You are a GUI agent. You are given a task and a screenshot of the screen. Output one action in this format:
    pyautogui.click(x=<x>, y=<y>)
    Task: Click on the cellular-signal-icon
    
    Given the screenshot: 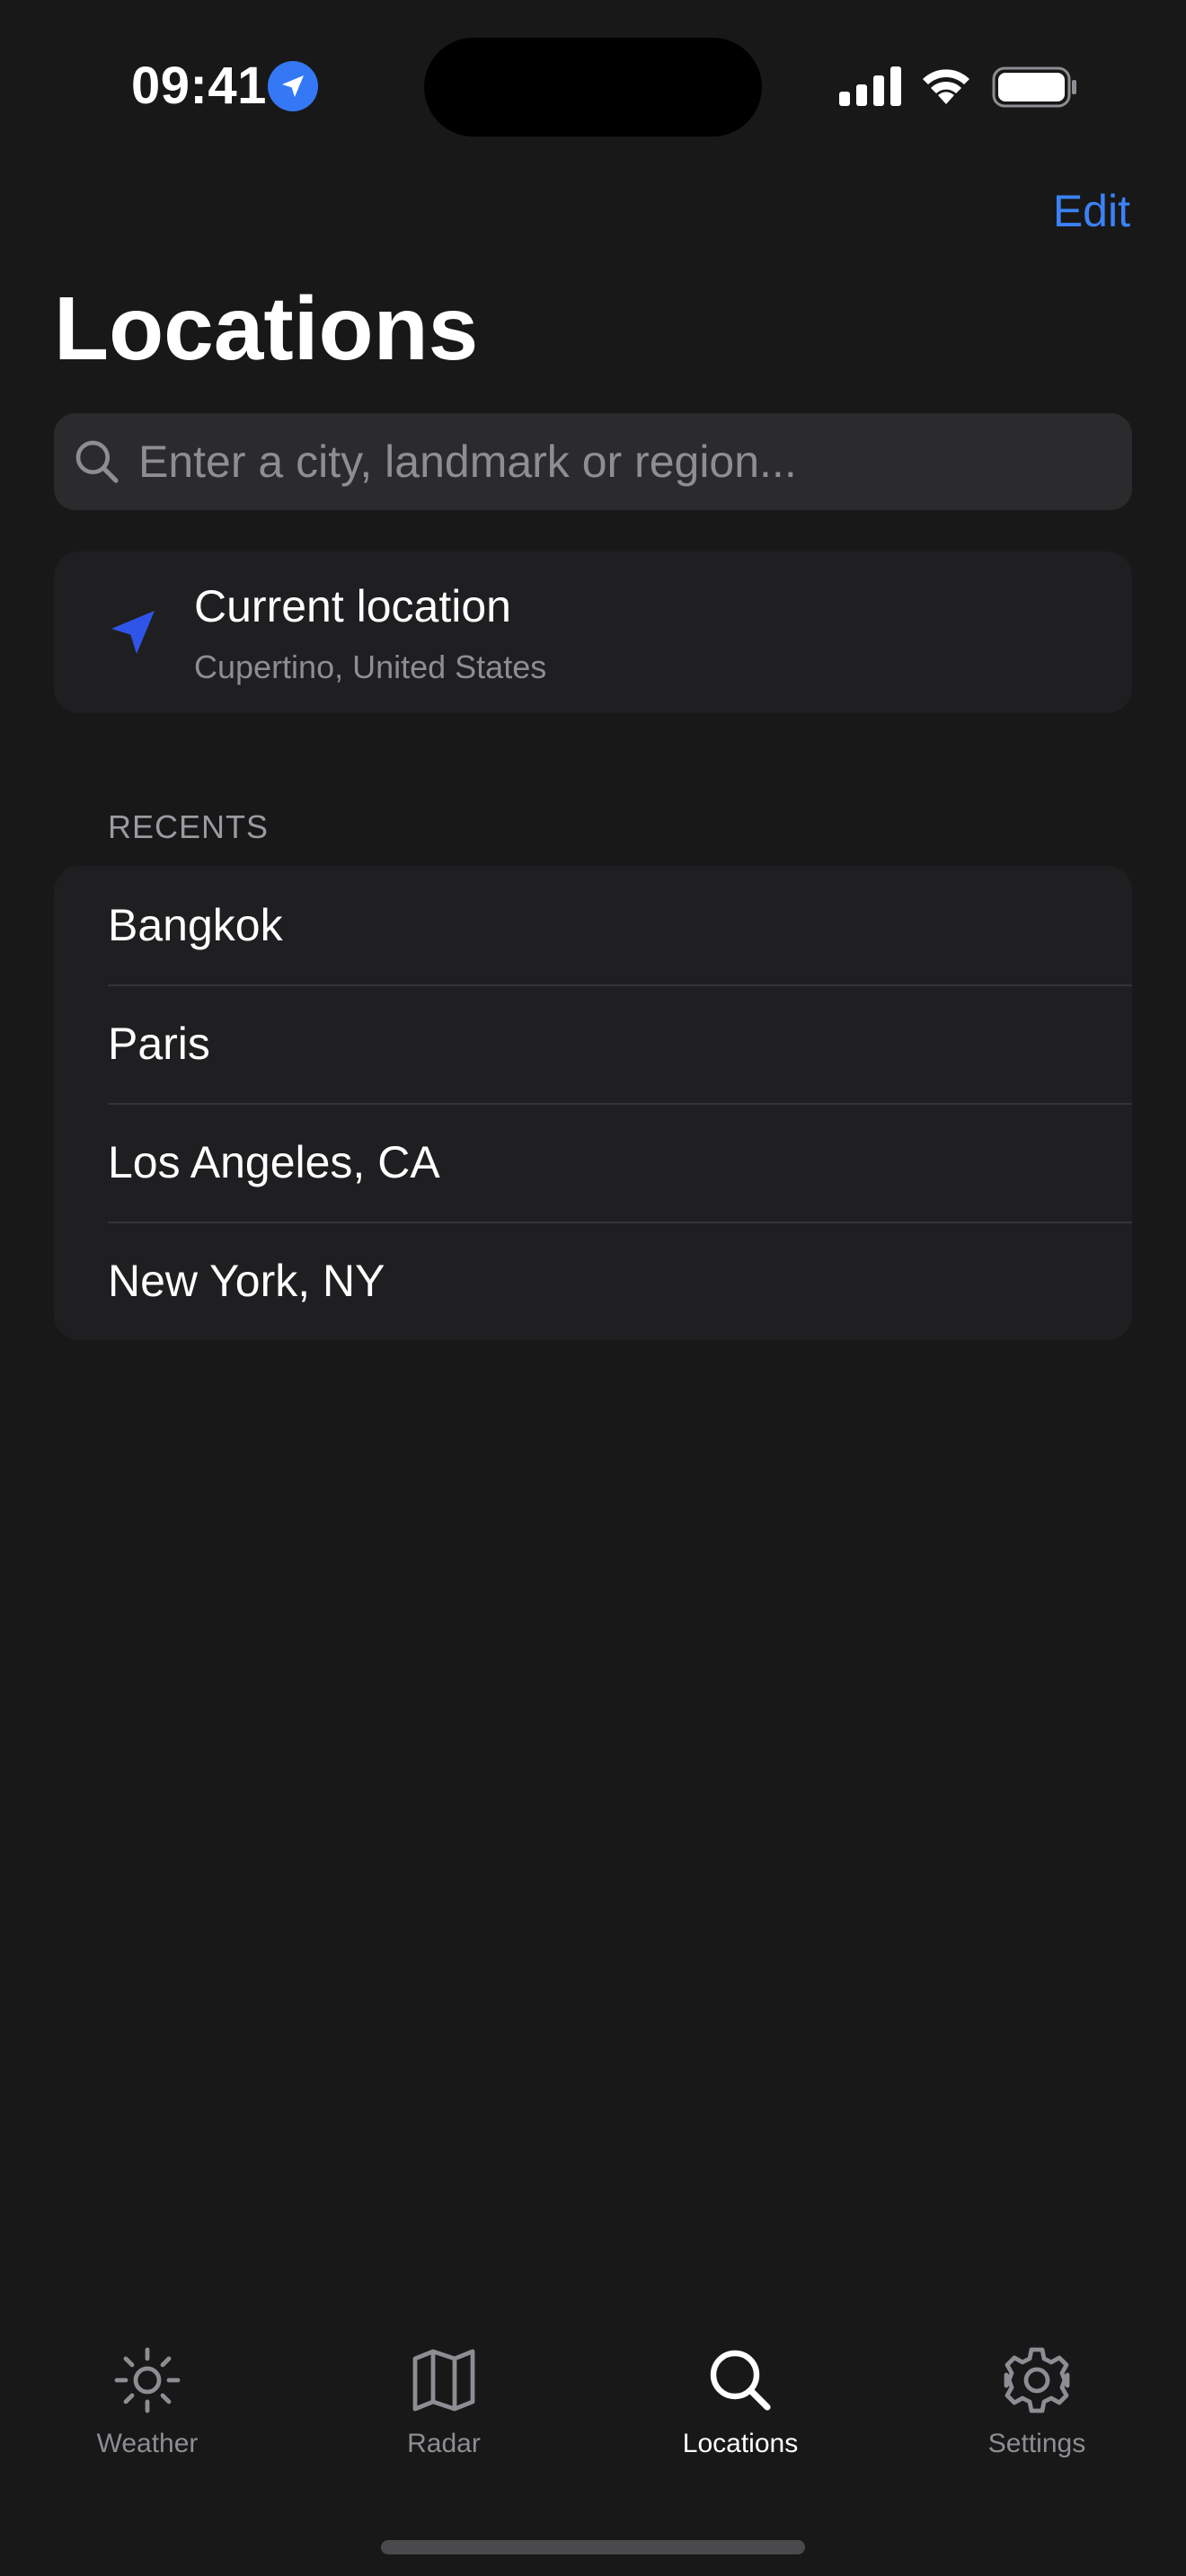 What is the action you would take?
    pyautogui.click(x=870, y=88)
    